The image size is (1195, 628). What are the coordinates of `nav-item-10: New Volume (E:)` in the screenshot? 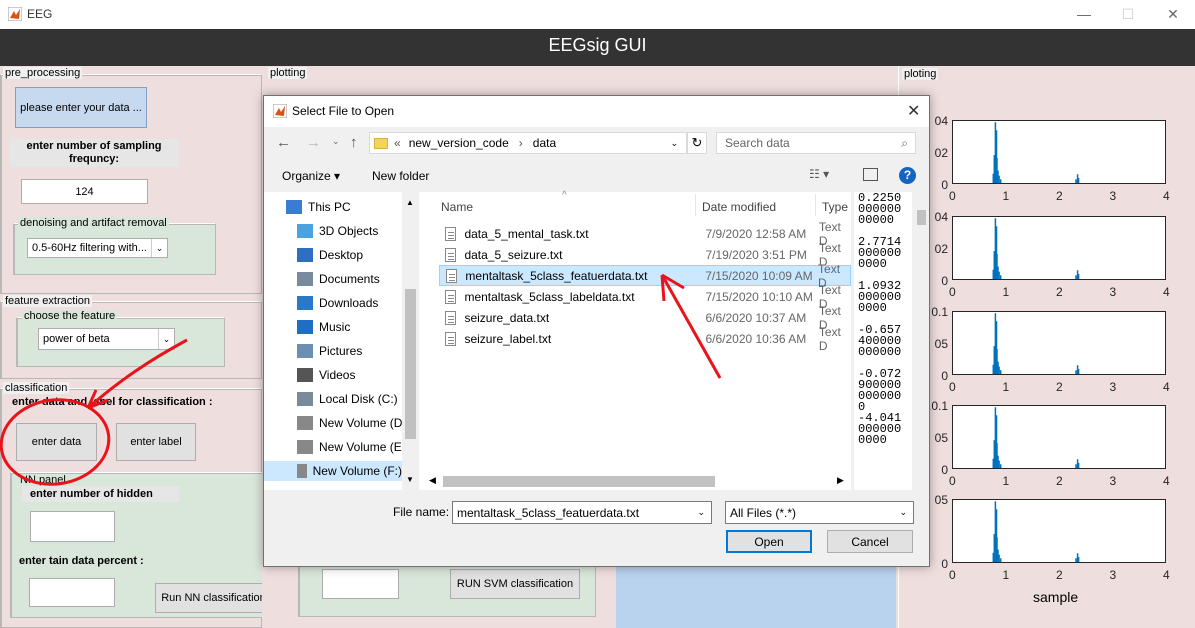 It's located at (353, 447).